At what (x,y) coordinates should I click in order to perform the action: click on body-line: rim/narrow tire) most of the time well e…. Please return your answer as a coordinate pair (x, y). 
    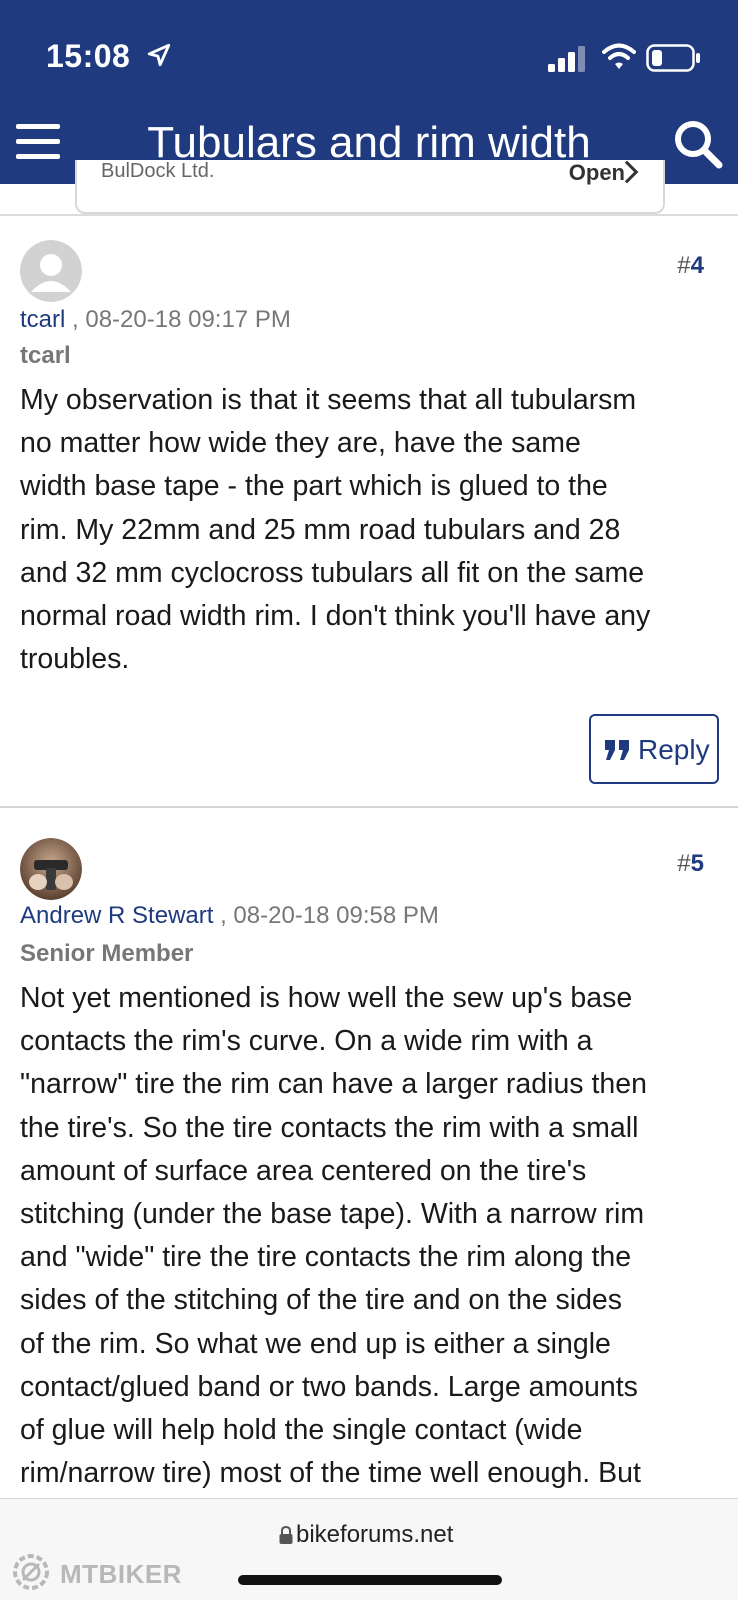
    Looking at the image, I should click on (330, 1473).